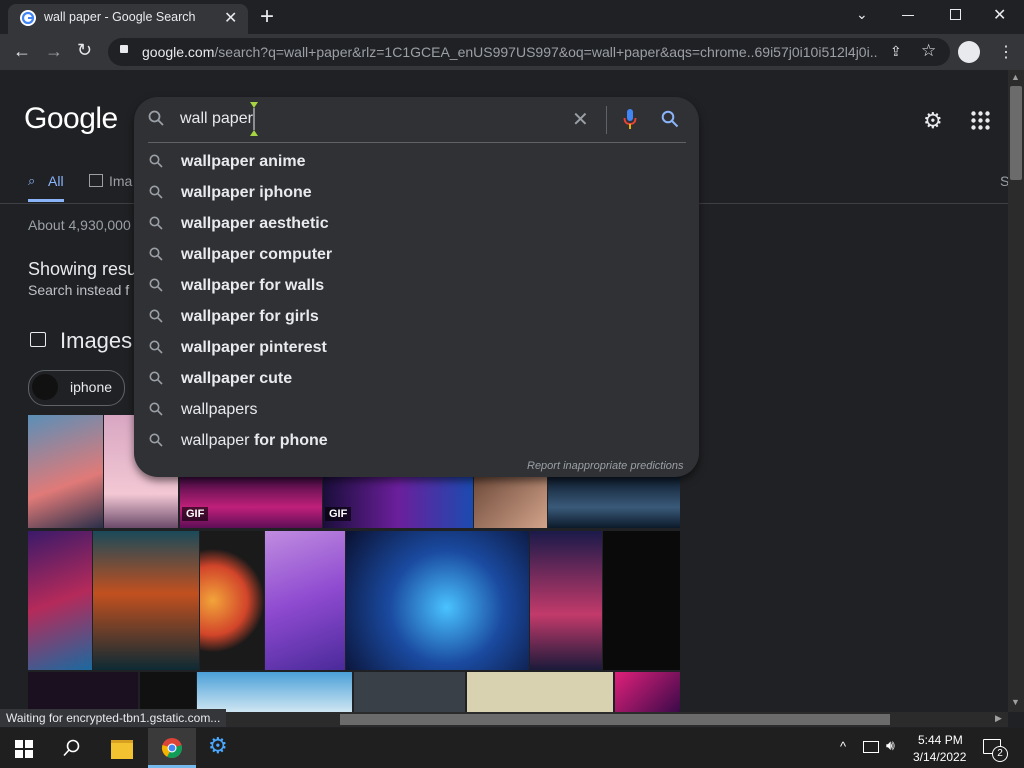 The width and height of the screenshot is (1024, 768). Describe the element at coordinates (267, 17) in the screenshot. I see `new-tab-button: +` at that location.